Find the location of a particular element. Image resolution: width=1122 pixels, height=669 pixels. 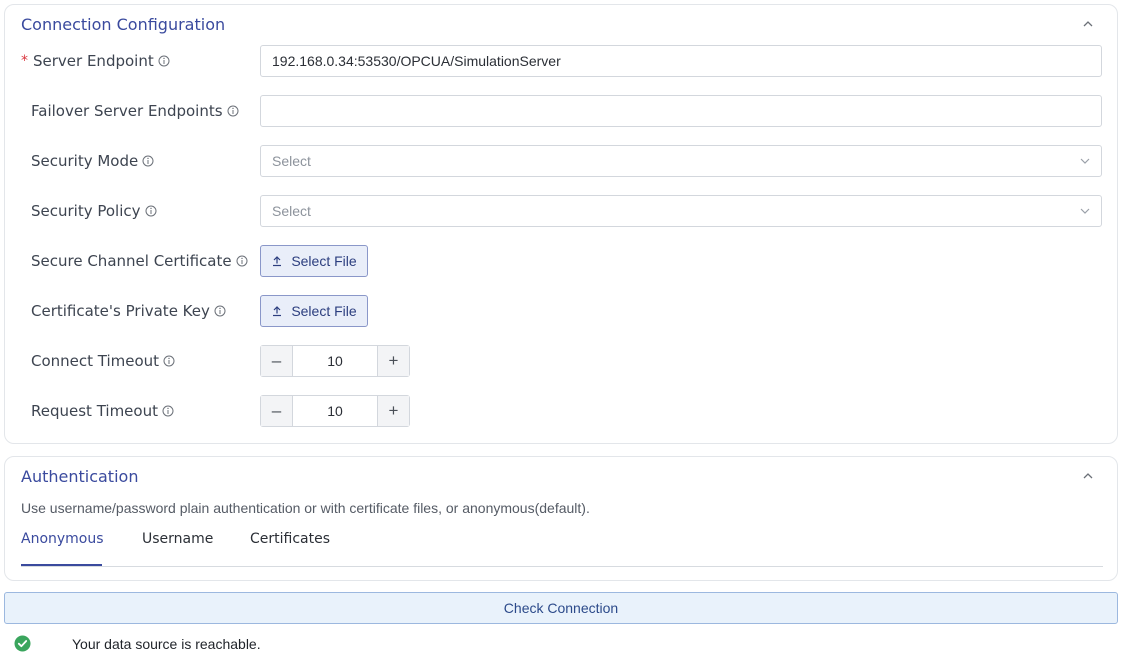

check-connection-button: Check Connection is located at coordinates (561, 608).